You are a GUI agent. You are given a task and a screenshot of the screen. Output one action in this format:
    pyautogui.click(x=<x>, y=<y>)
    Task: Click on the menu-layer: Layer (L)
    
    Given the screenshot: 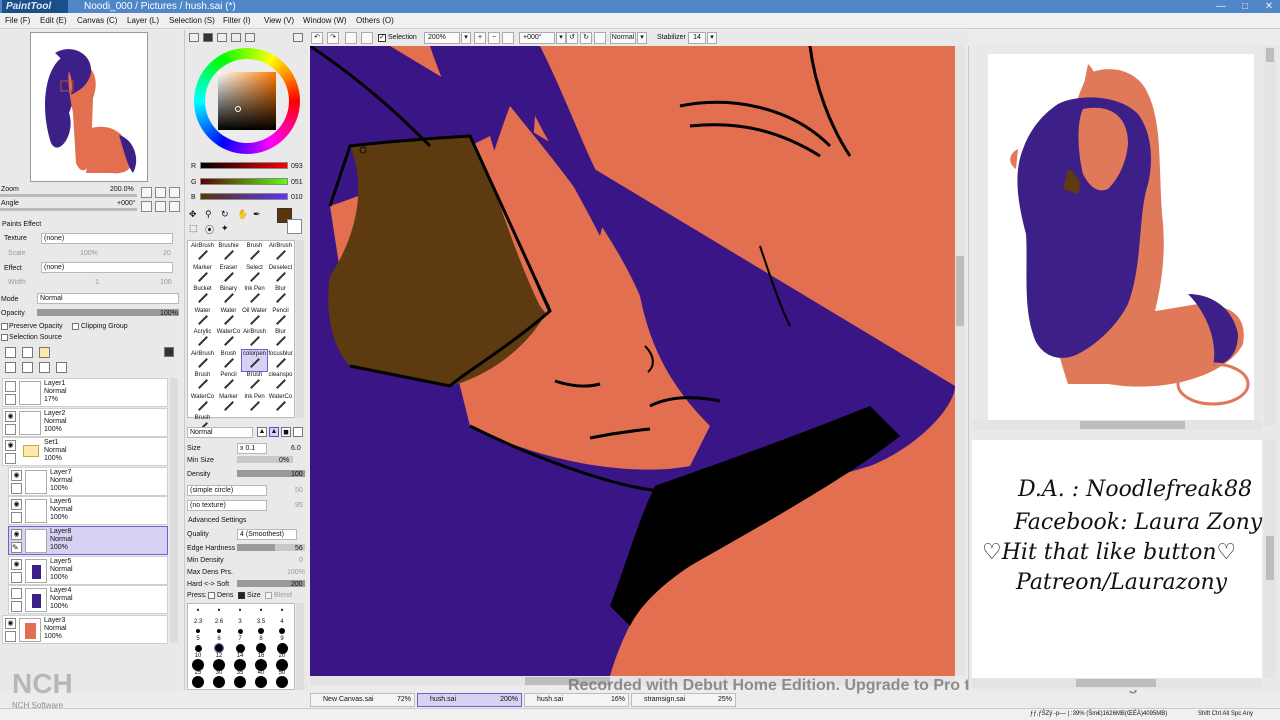 What is the action you would take?
    pyautogui.click(x=143, y=20)
    